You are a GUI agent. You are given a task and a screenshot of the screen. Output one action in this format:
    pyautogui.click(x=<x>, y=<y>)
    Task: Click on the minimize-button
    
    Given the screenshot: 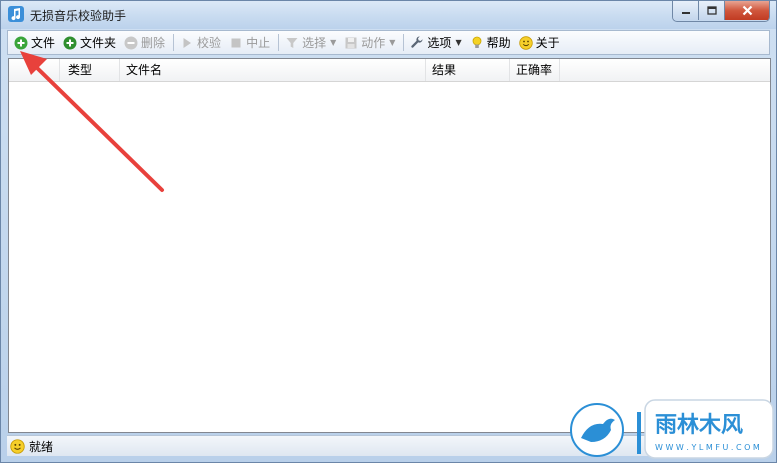 What is the action you would take?
    pyautogui.click(x=686, y=10)
    